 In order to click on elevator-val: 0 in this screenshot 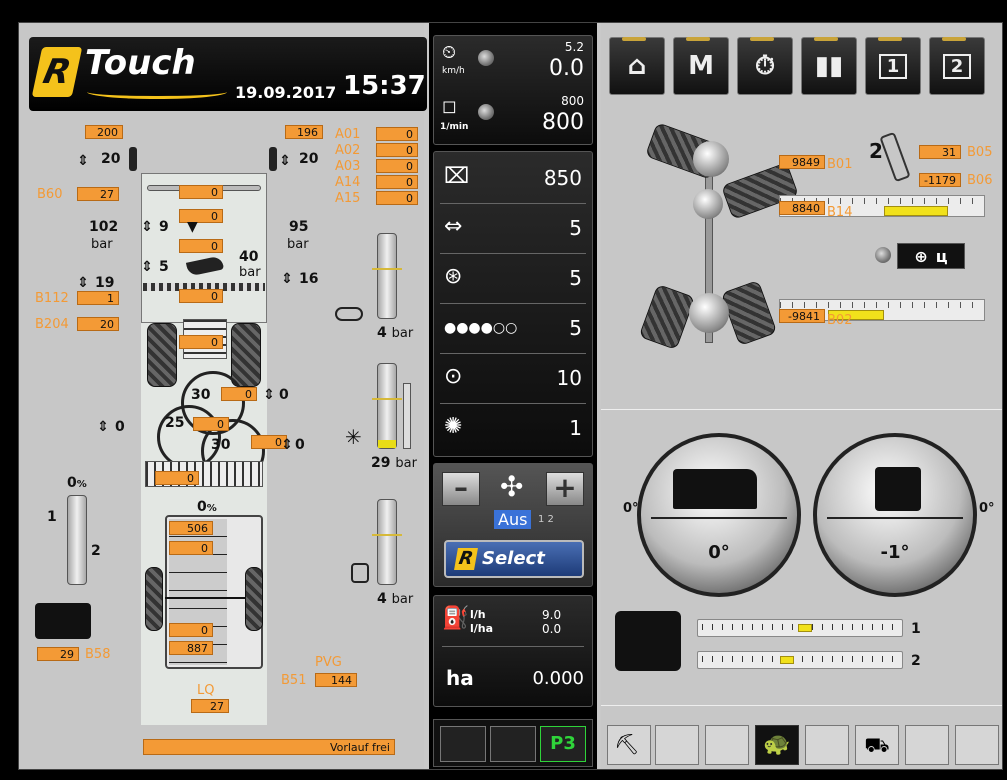, I will do `click(201, 342)`.